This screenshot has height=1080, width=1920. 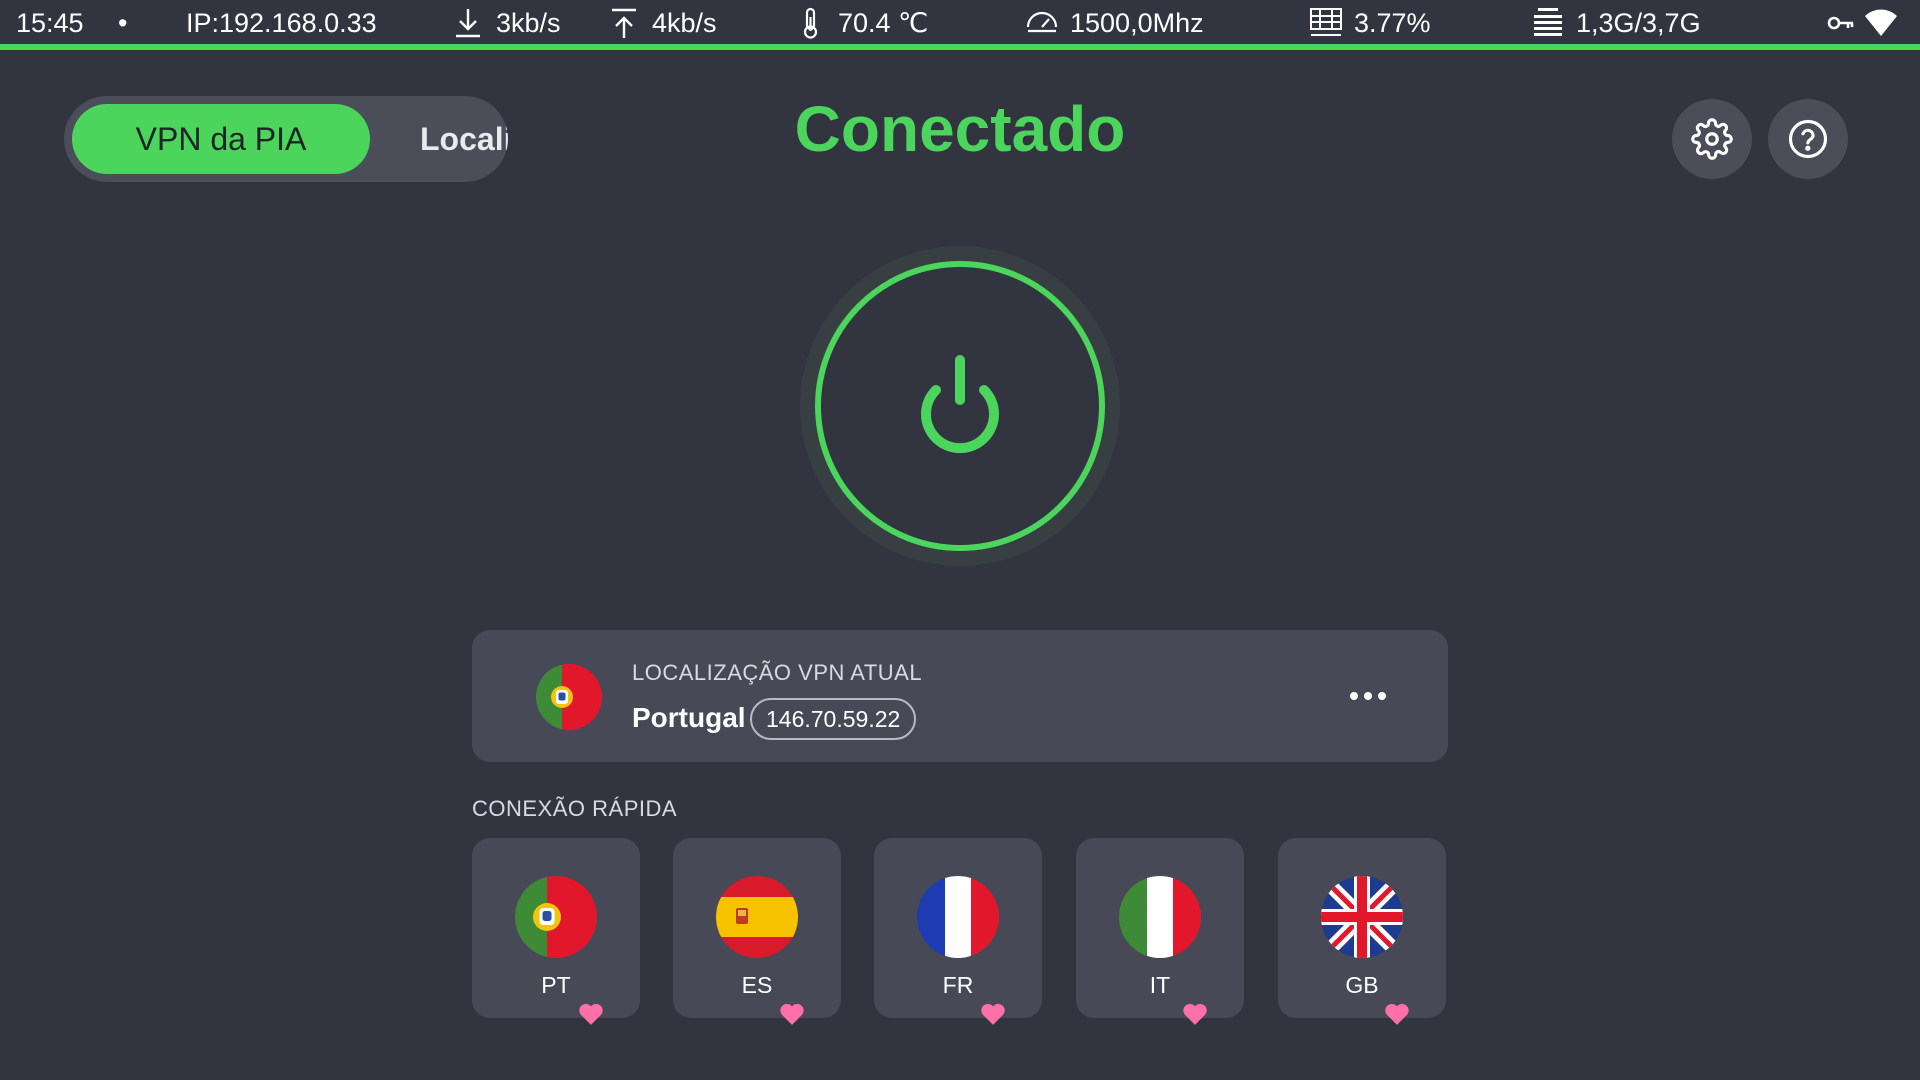 I want to click on help-icon, so click(x=1808, y=139).